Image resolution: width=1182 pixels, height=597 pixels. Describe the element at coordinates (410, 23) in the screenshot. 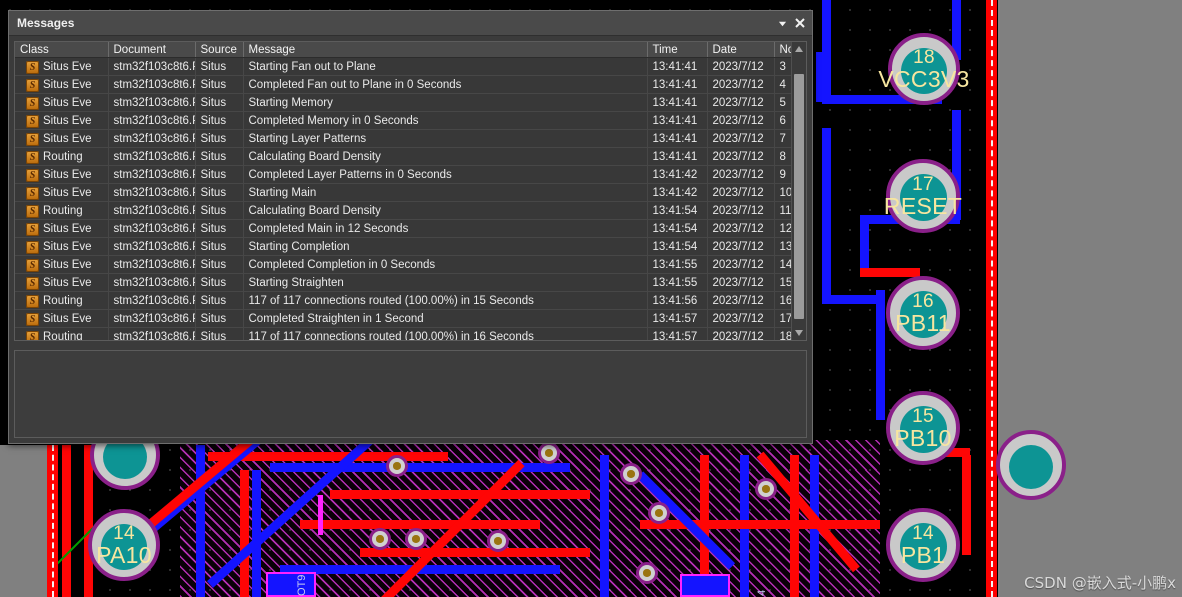

I see `messages-panel-titlebar: Messages` at that location.